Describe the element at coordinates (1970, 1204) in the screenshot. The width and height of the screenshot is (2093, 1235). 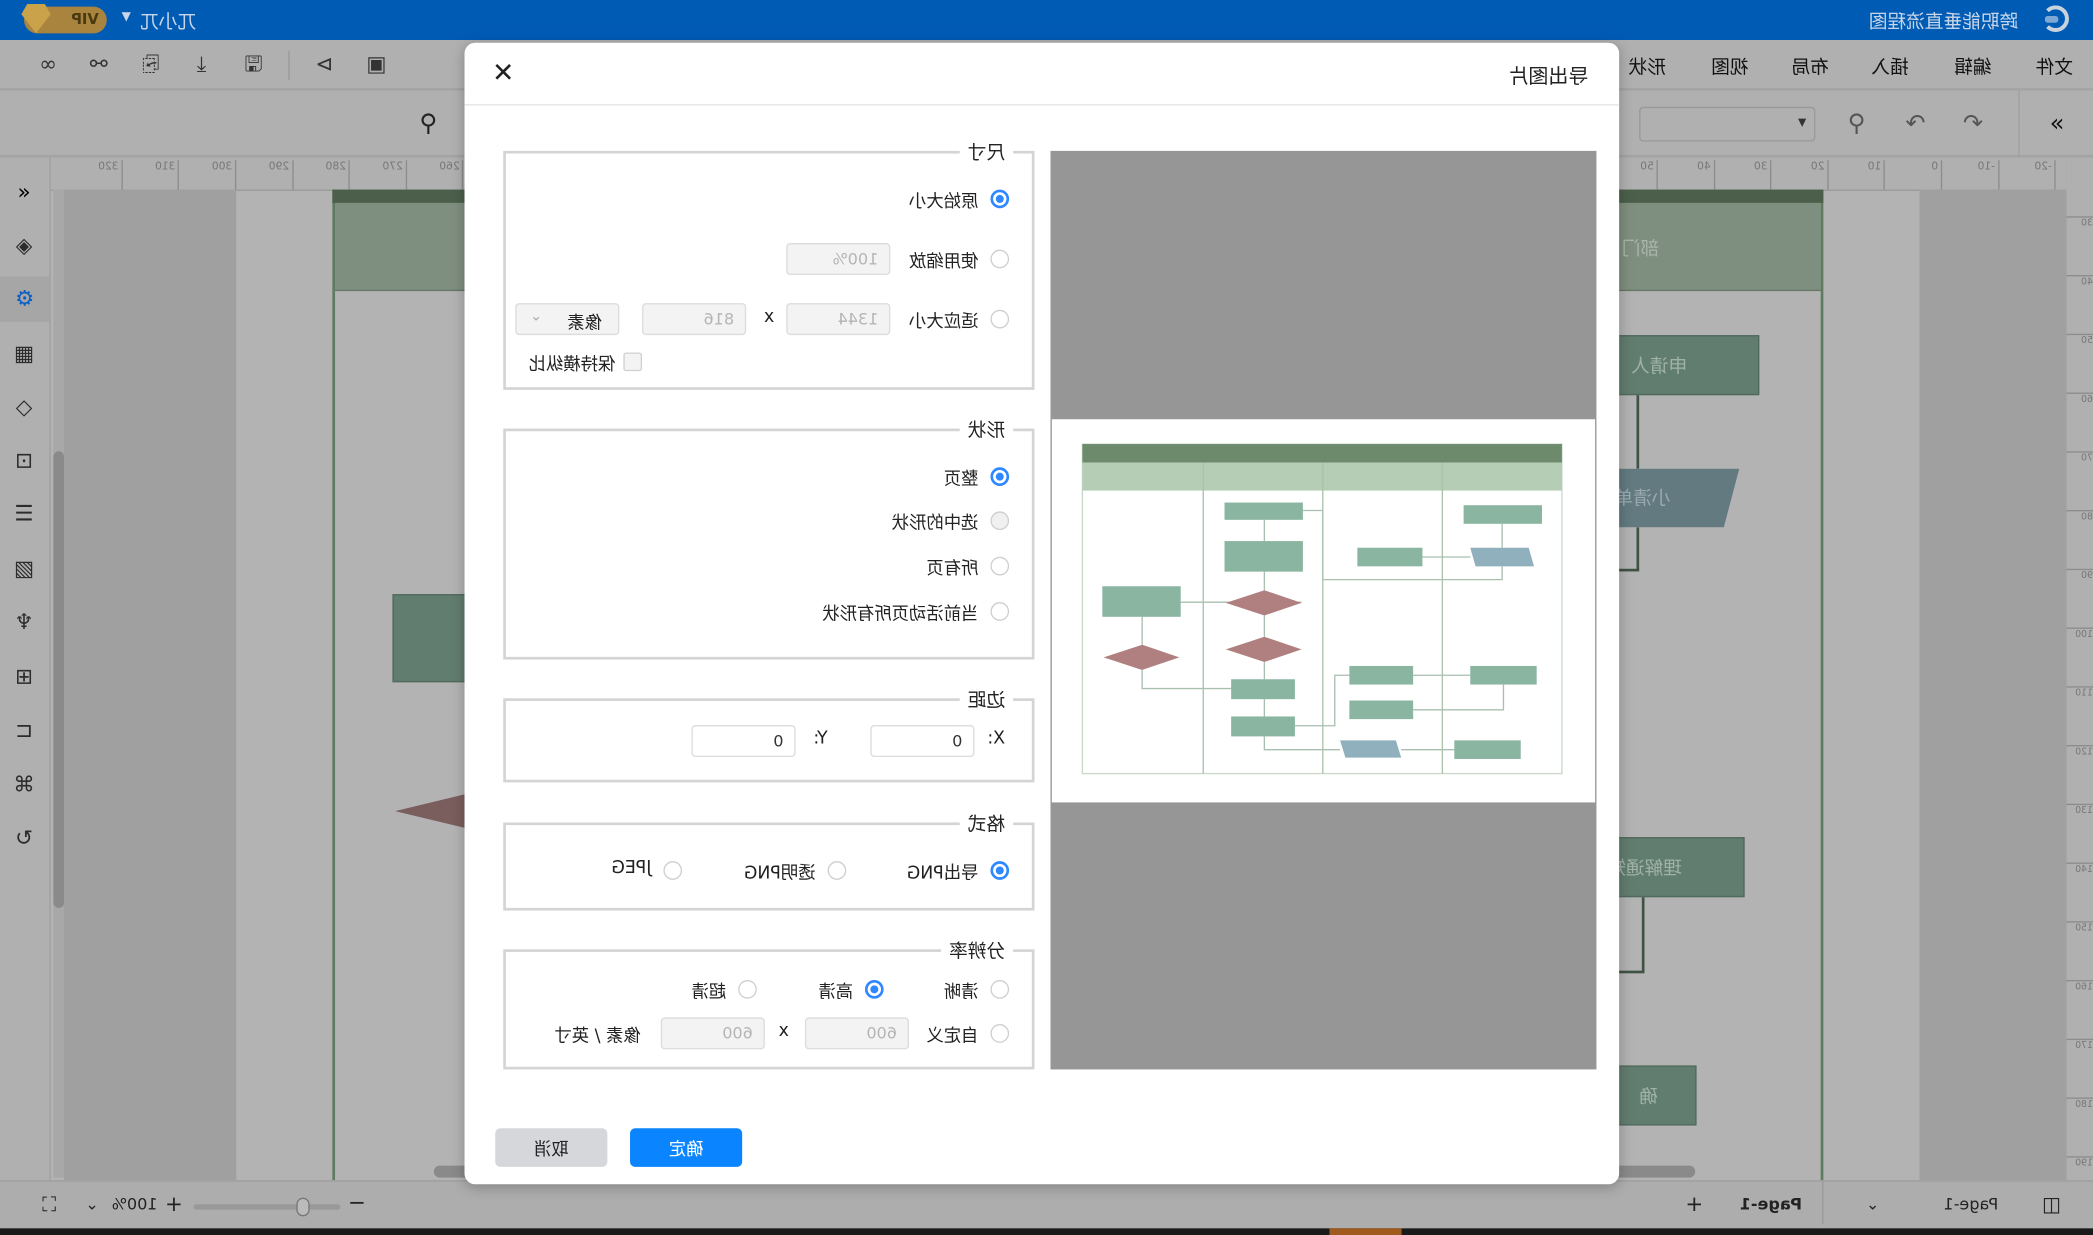
I see `page-tab: Page-1` at that location.